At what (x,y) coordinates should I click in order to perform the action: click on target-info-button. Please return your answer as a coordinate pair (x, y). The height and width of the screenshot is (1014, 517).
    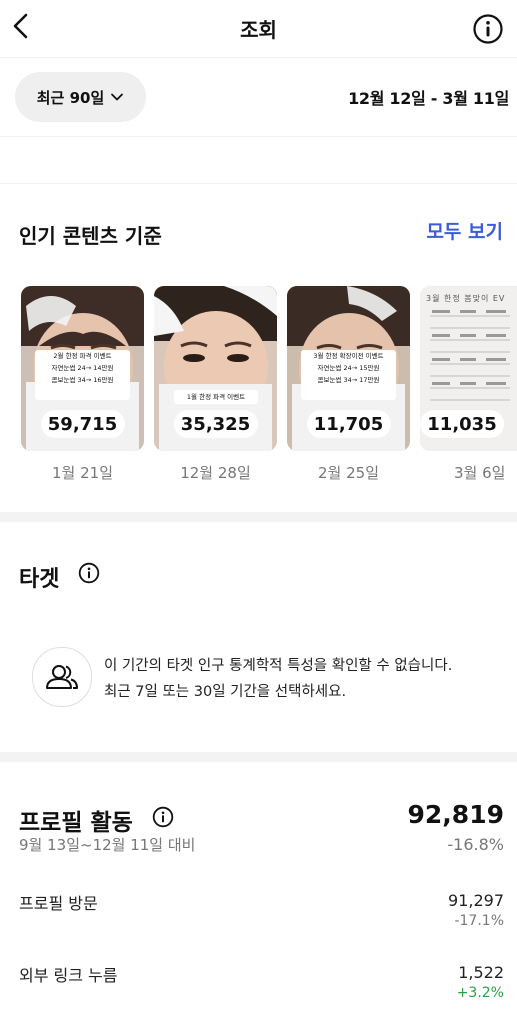
    Looking at the image, I should click on (89, 573).